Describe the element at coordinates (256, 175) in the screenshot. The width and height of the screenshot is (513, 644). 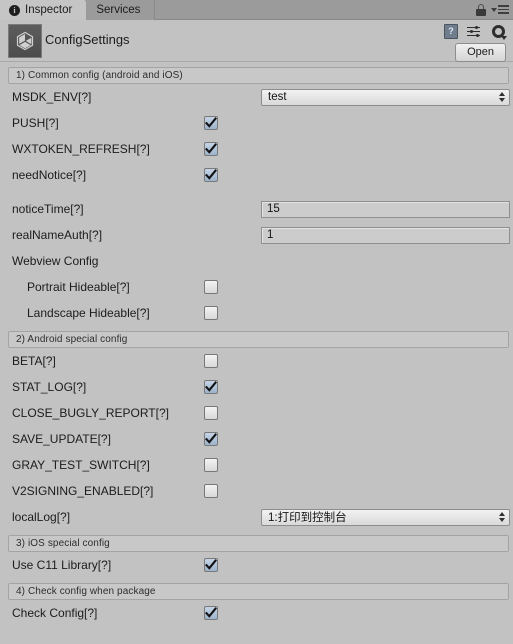
I see `property-row-need-notice: needNotice[?]` at that location.